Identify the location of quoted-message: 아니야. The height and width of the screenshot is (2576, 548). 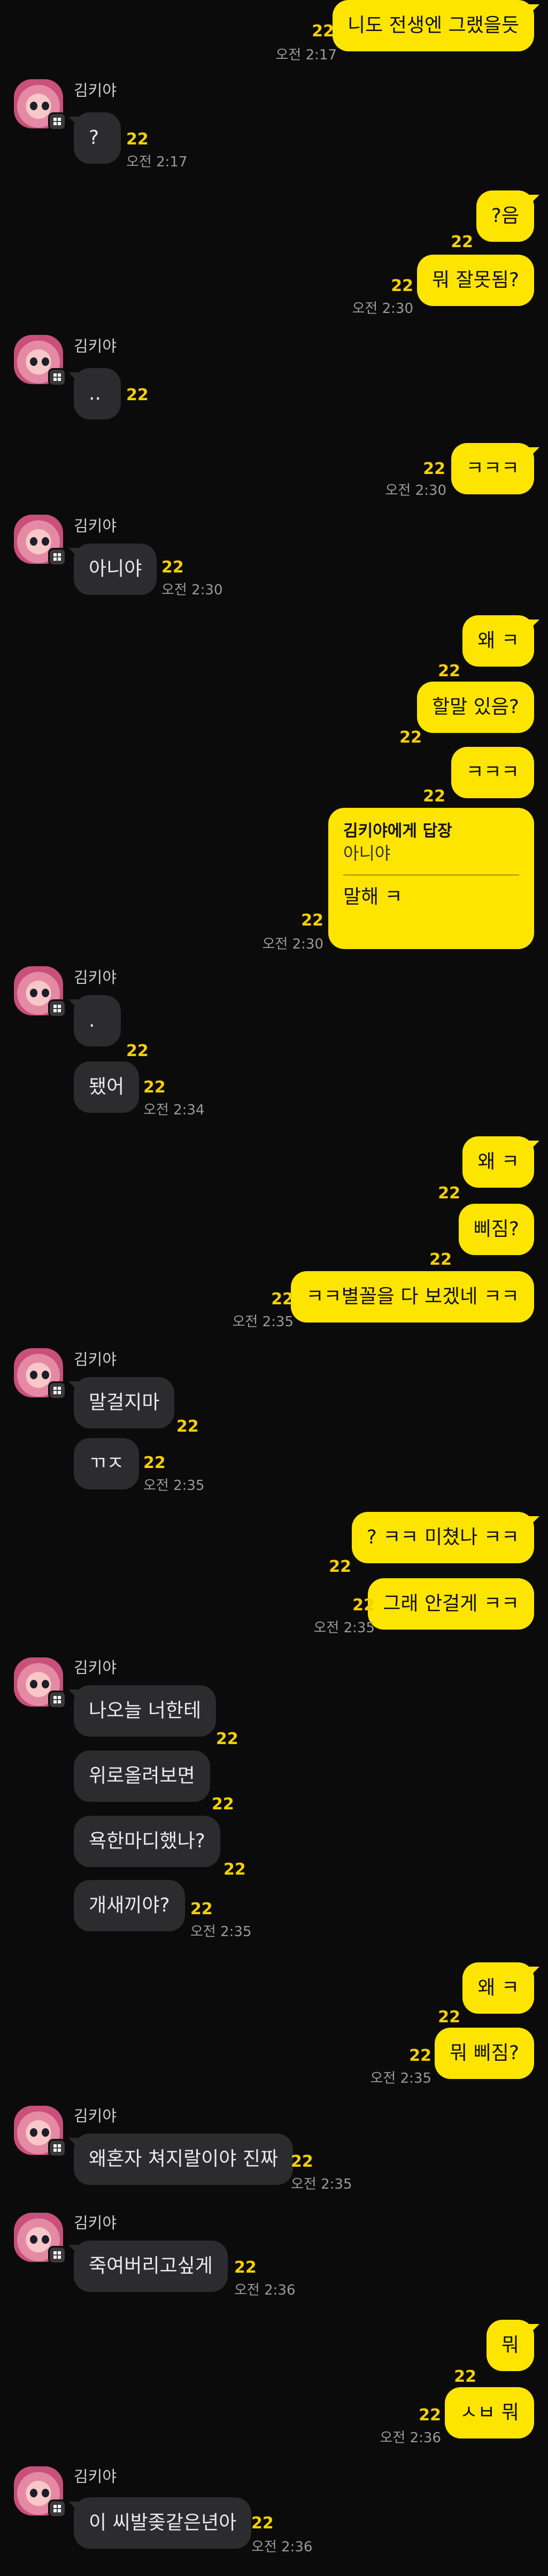
(431, 853).